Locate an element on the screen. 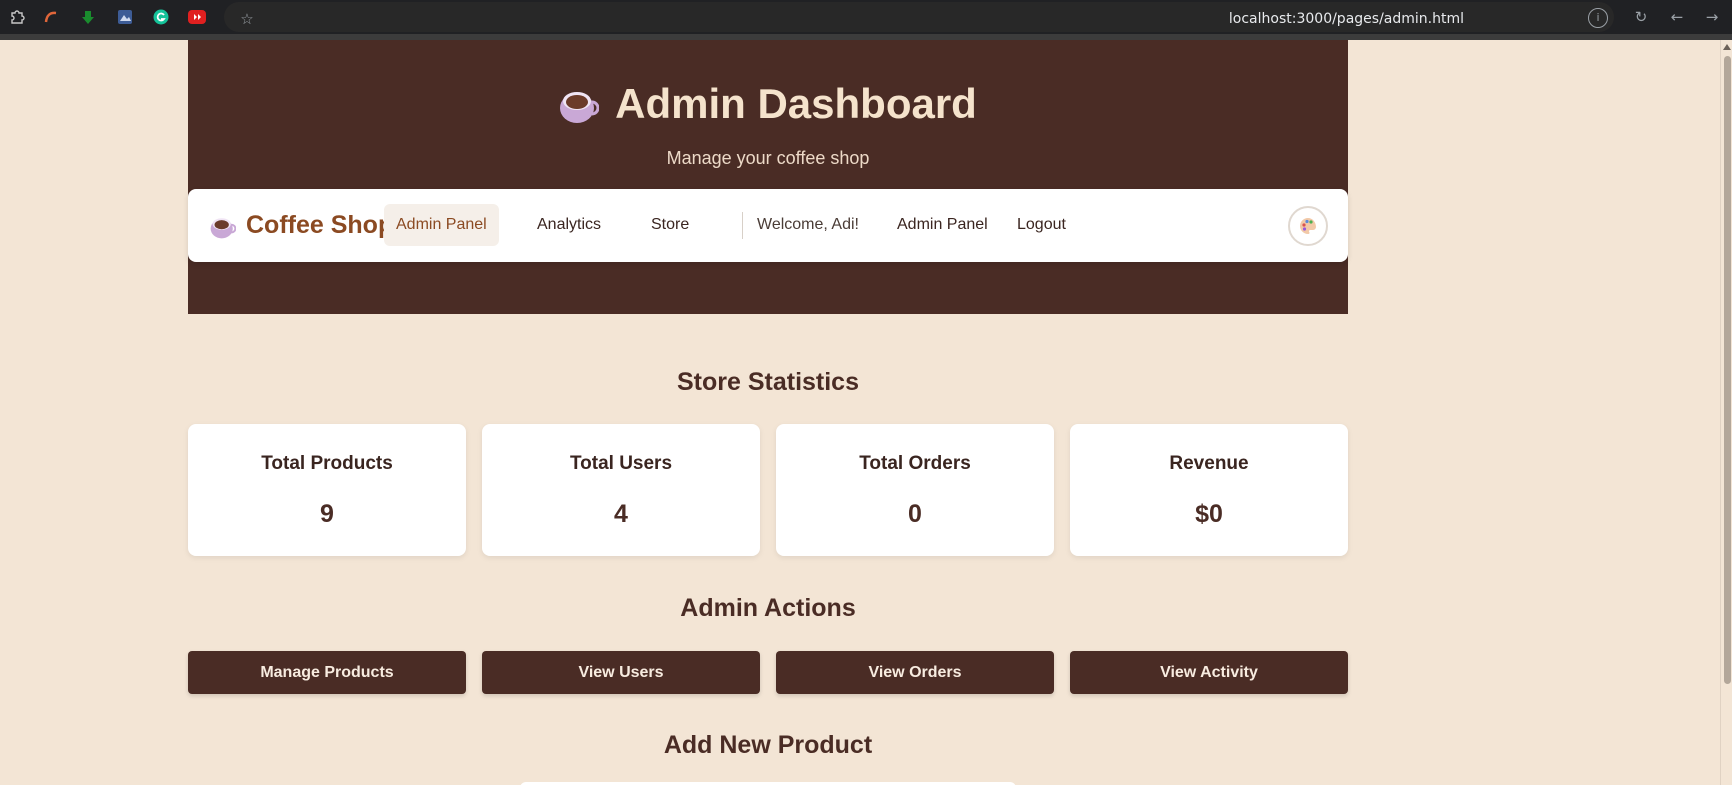 This screenshot has height=785, width=1732. stat-label: Total Products is located at coordinates (327, 463).